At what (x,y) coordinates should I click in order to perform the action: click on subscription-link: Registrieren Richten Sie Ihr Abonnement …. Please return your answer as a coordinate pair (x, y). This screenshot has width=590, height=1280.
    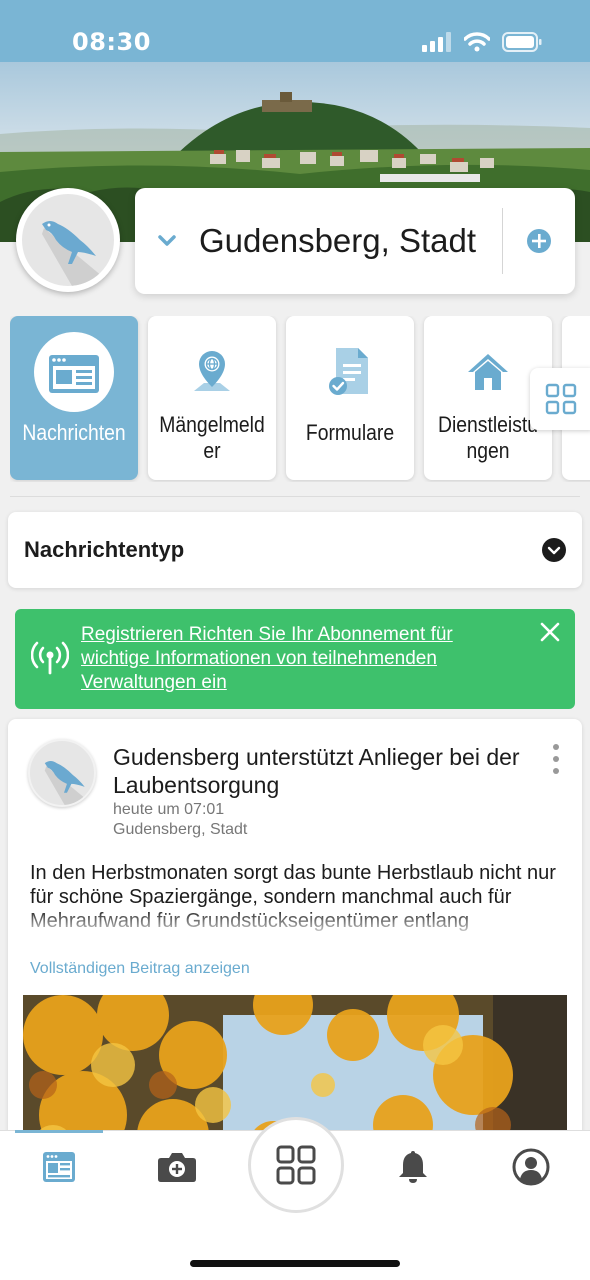
    Looking at the image, I should click on (301, 659).